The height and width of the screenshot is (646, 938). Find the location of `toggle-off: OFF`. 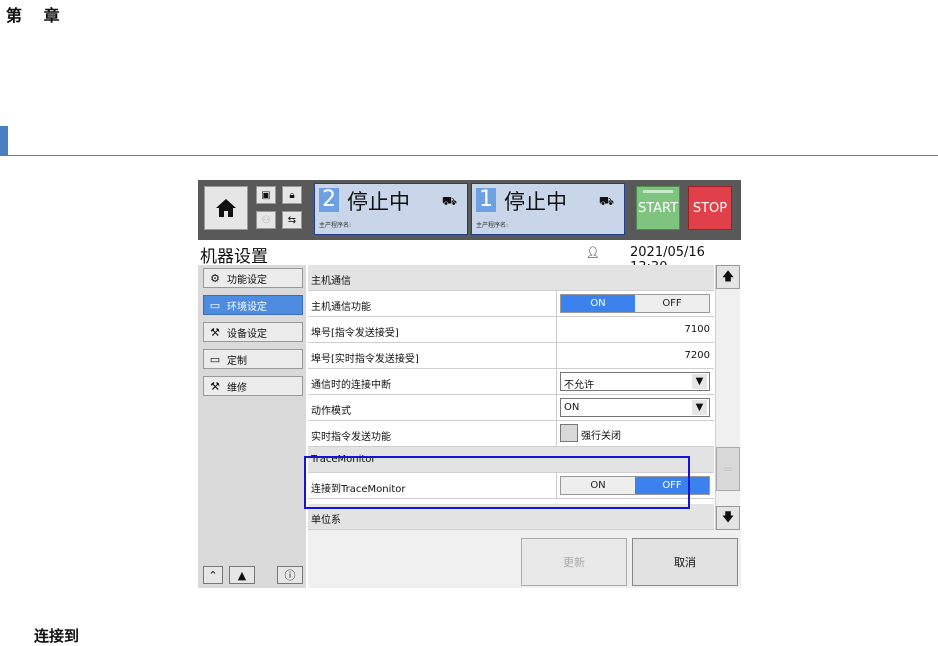

toggle-off: OFF is located at coordinates (672, 303).